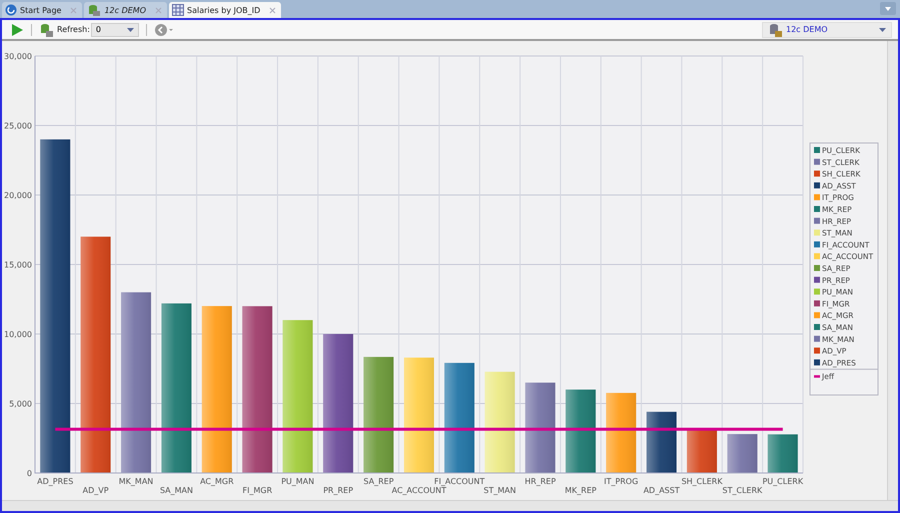  What do you see at coordinates (136, 481) in the screenshot?
I see `x-axis-label: MK_MAN` at bounding box center [136, 481].